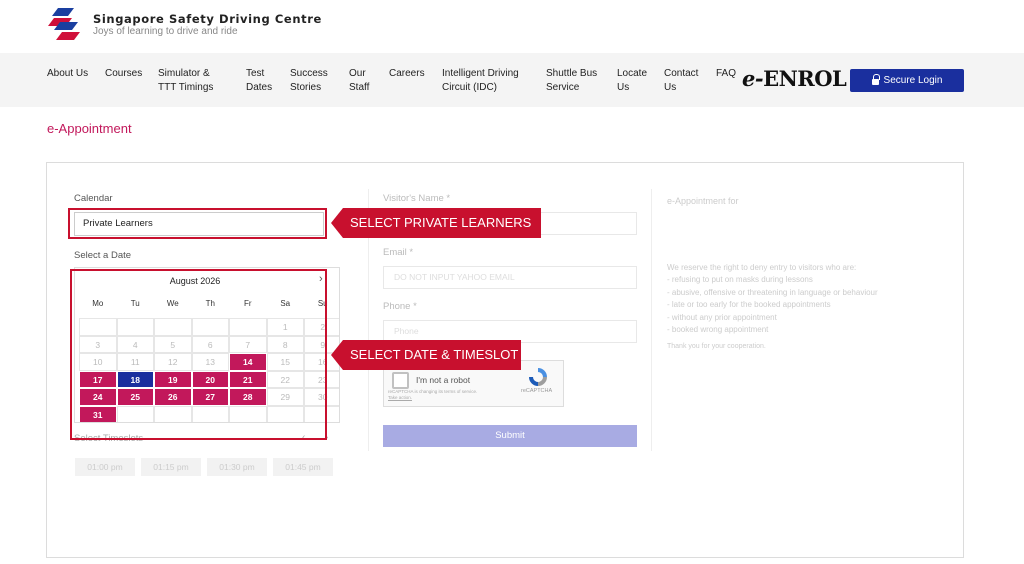 This screenshot has height=564, width=1024. I want to click on recaptcha-label: I'm not a robot, so click(443, 380).